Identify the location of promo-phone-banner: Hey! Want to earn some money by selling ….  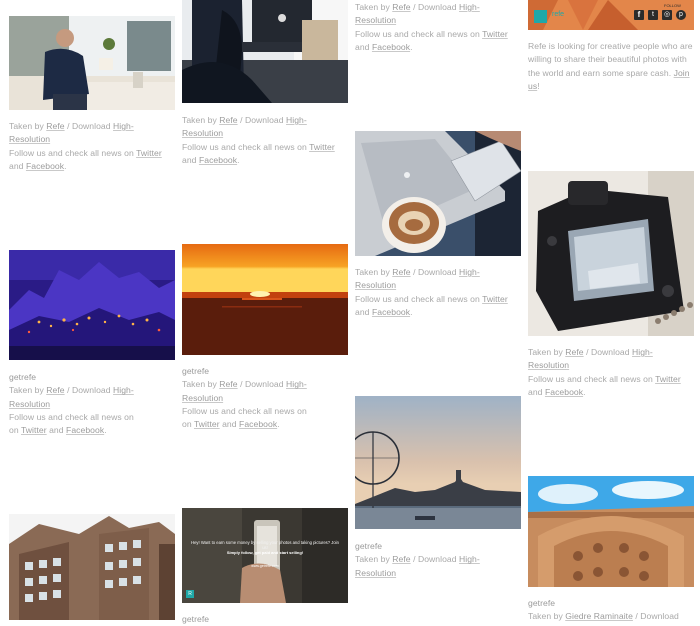
(265, 555).